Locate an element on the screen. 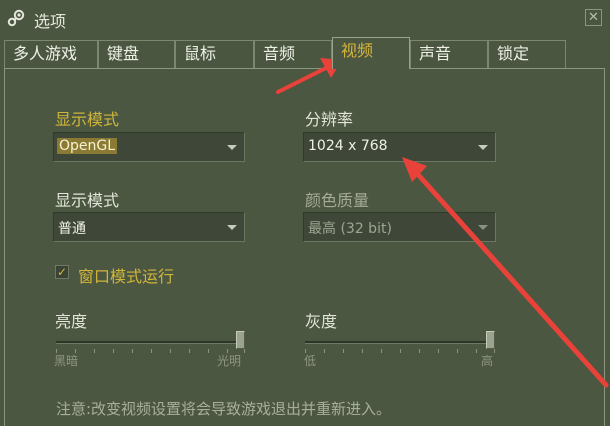 This screenshot has width=610, height=426. gamma-track is located at coordinates (400, 342).